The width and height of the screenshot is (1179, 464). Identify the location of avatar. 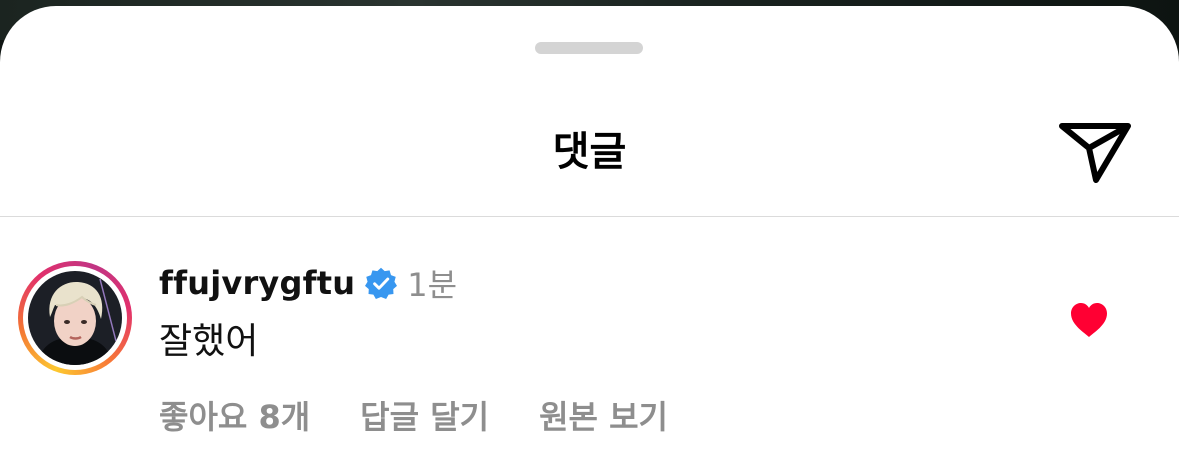
(75, 318).